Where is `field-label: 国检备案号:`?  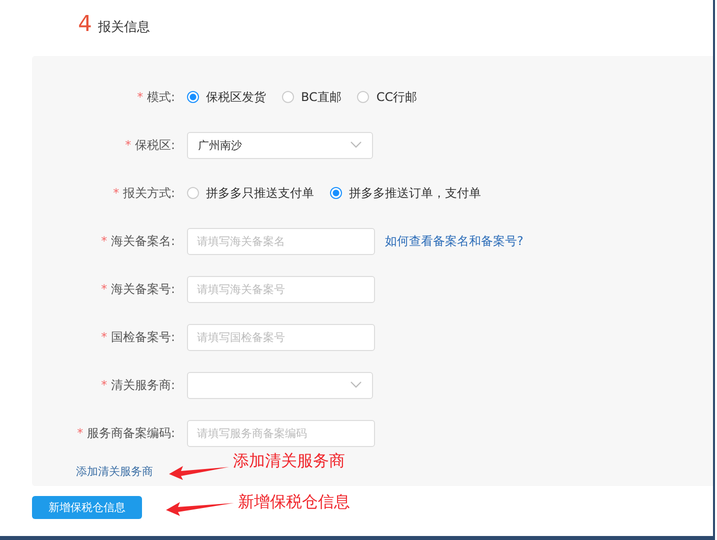 field-label: 国检备案号: is located at coordinates (142, 337).